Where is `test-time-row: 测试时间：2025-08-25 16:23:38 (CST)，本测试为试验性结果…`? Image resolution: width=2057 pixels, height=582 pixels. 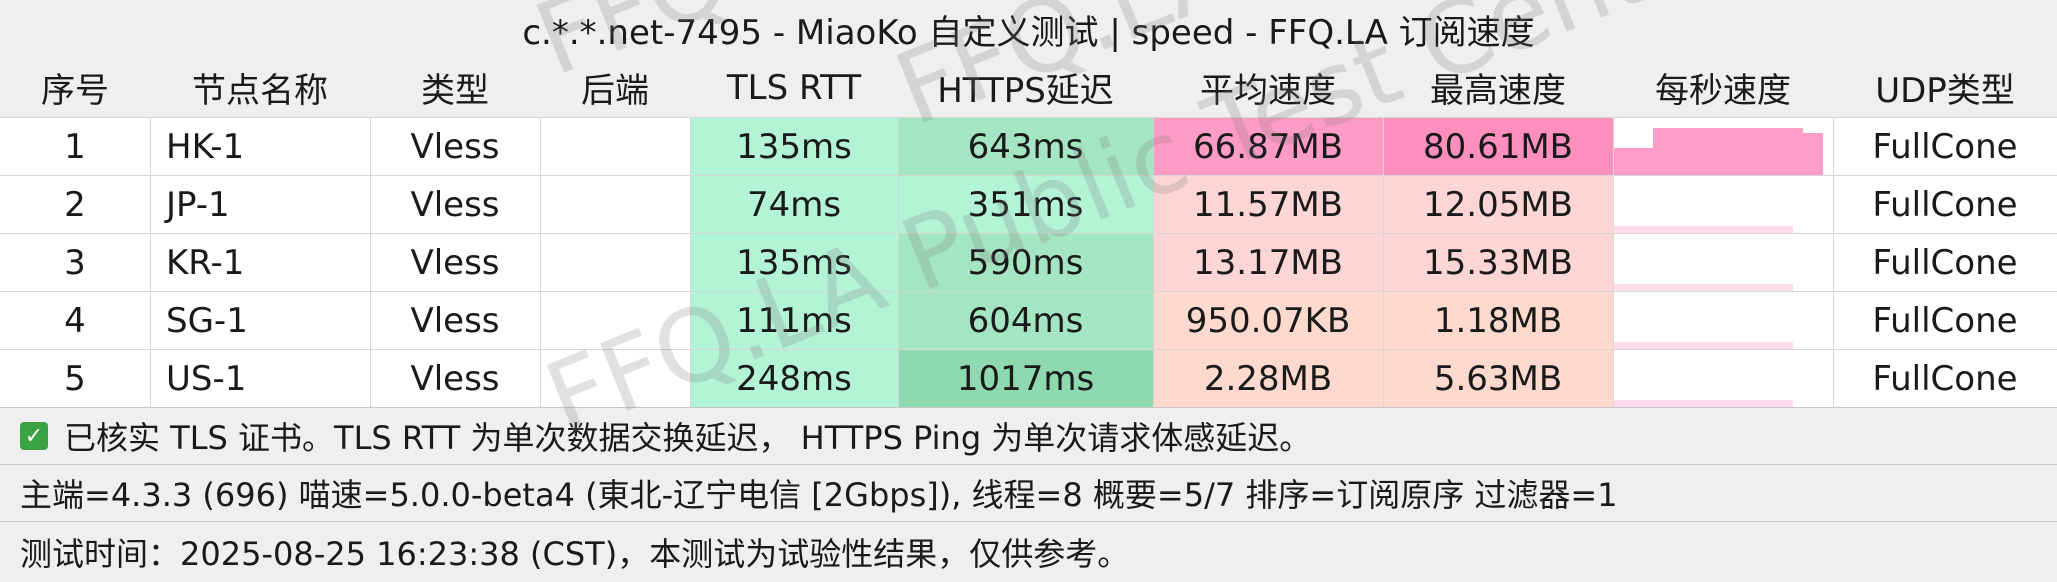 test-time-row: 测试时间：2025-08-25 16:23:38 (CST)，本测试为试验性结果… is located at coordinates (1028, 551).